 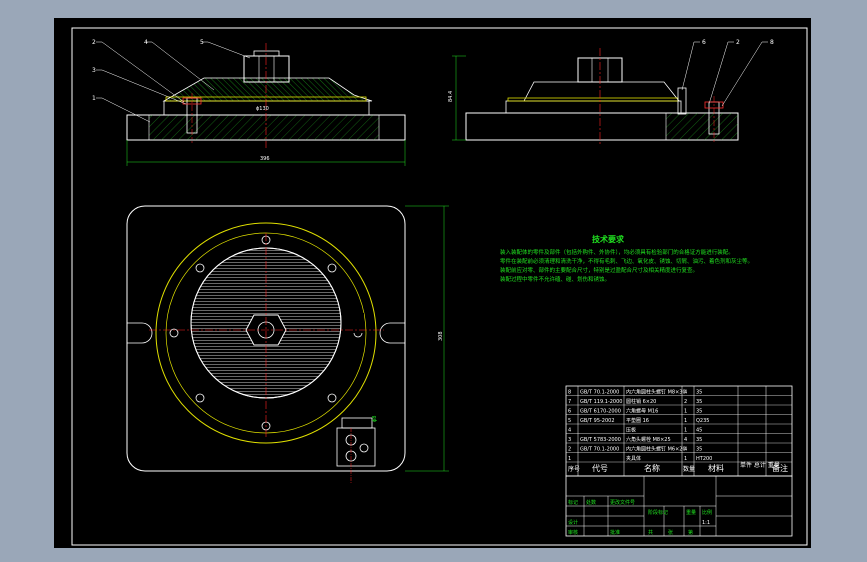 What do you see at coordinates (146, 42) in the screenshot?
I see `balloon-front-2: 4` at bounding box center [146, 42].